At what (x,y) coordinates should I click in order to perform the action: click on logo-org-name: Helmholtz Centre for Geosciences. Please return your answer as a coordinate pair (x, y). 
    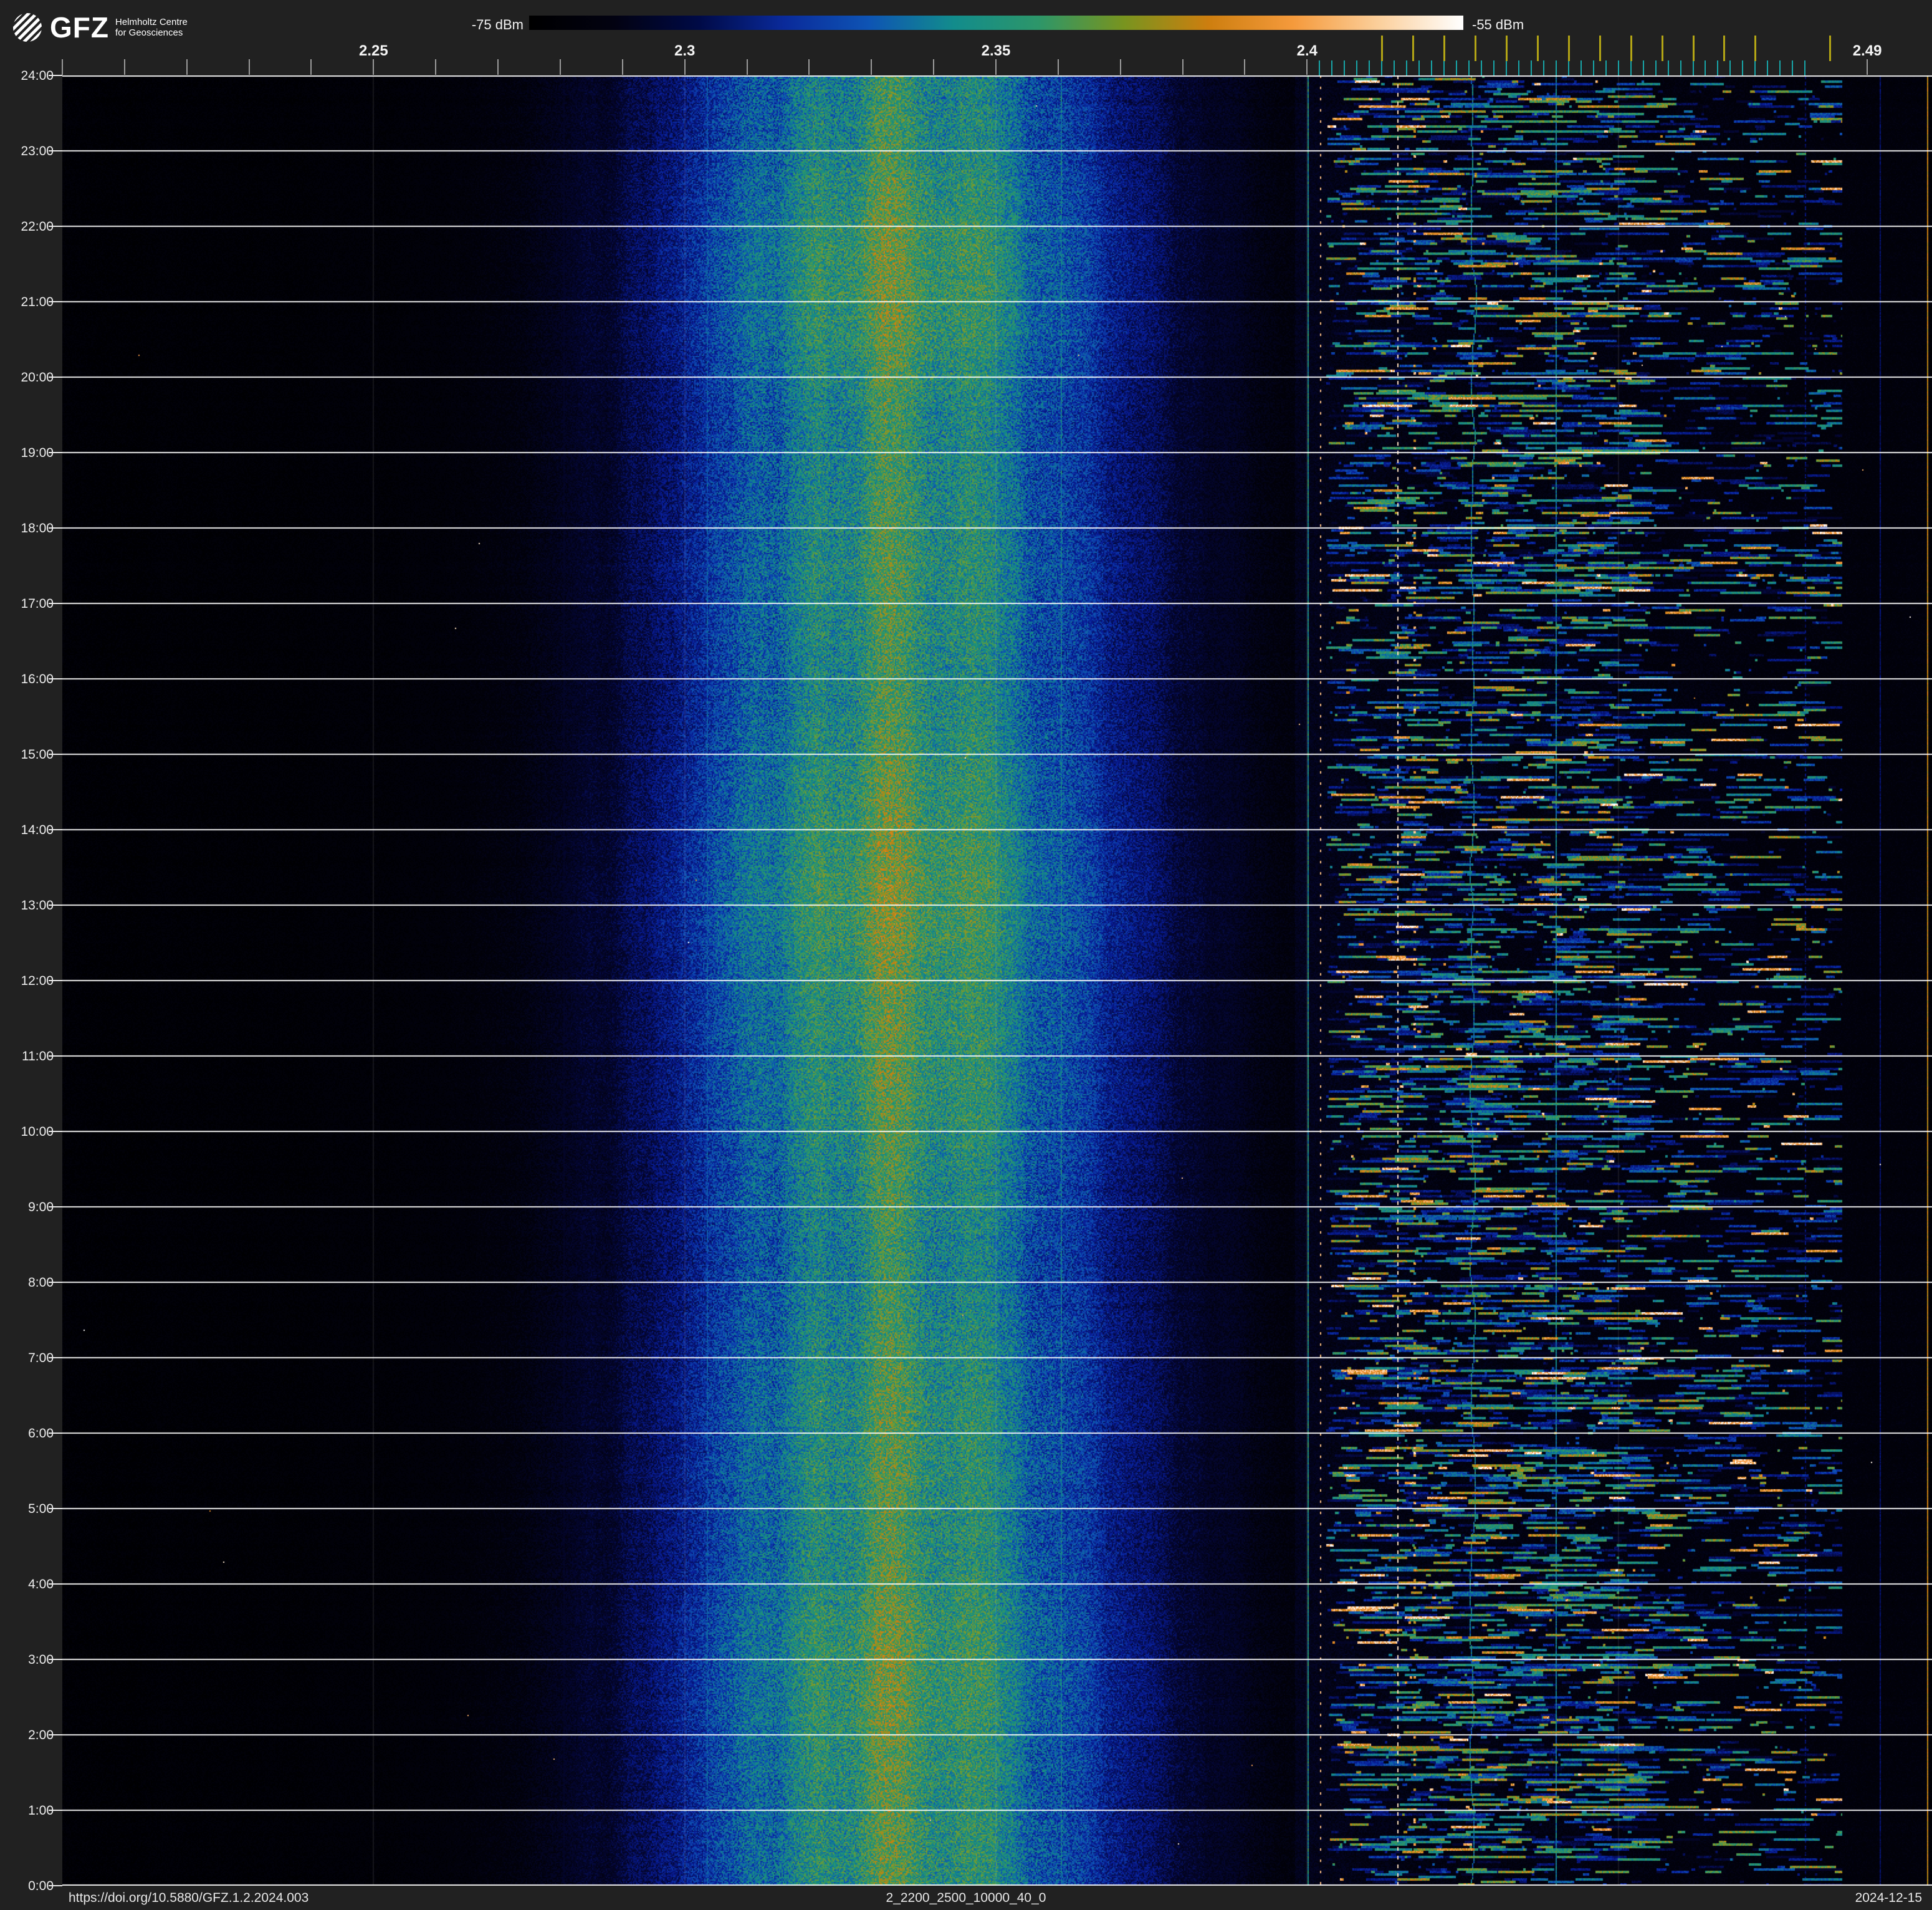
    Looking at the image, I should click on (151, 27).